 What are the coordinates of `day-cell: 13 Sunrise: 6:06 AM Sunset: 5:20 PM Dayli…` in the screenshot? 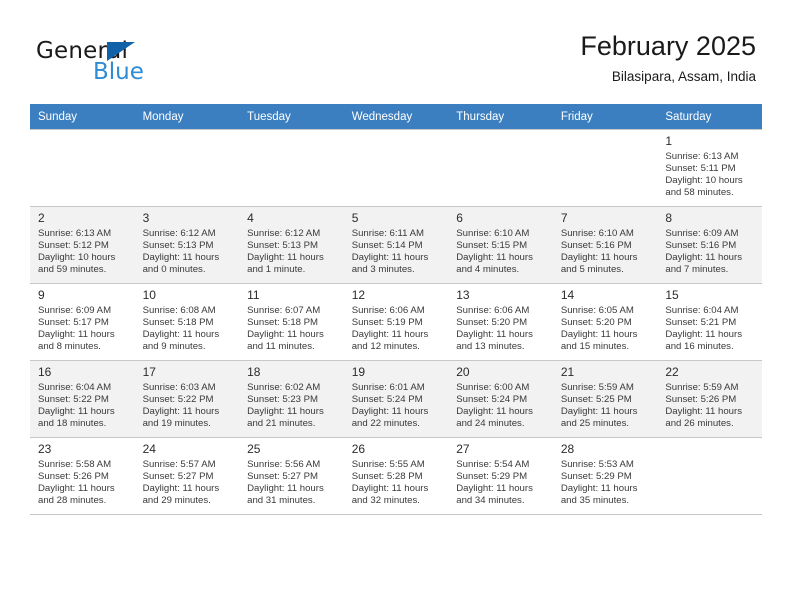 It's located at (500, 322).